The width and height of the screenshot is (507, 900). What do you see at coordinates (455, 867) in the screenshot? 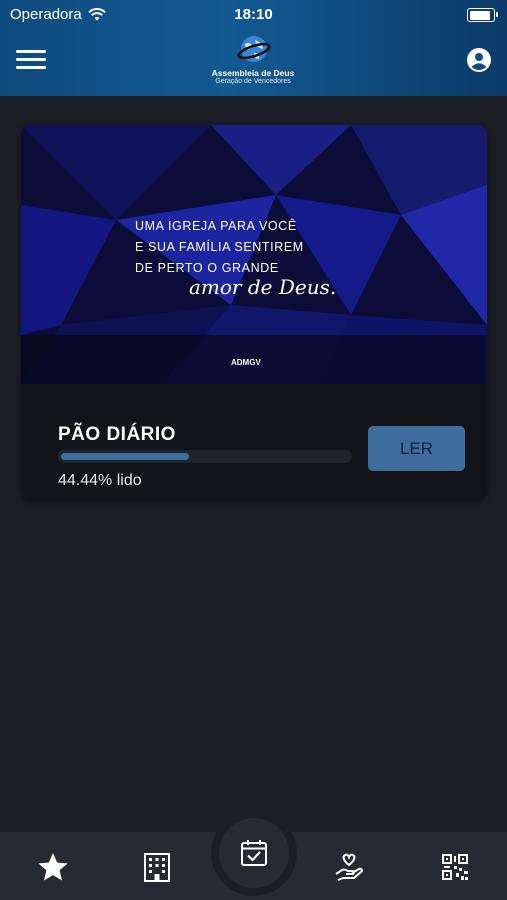
I see `qr-code-icon` at bounding box center [455, 867].